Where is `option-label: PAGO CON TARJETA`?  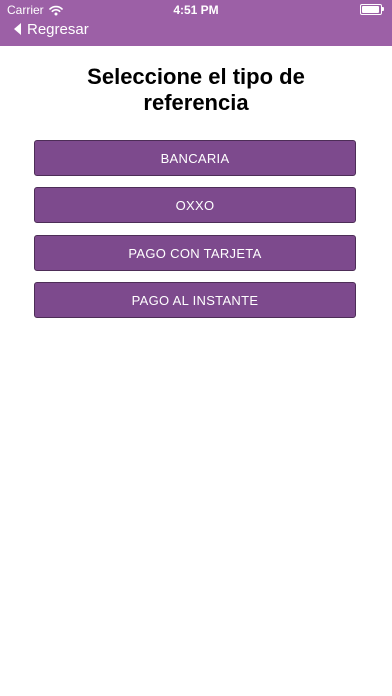
option-label: PAGO CON TARJETA is located at coordinates (195, 253).